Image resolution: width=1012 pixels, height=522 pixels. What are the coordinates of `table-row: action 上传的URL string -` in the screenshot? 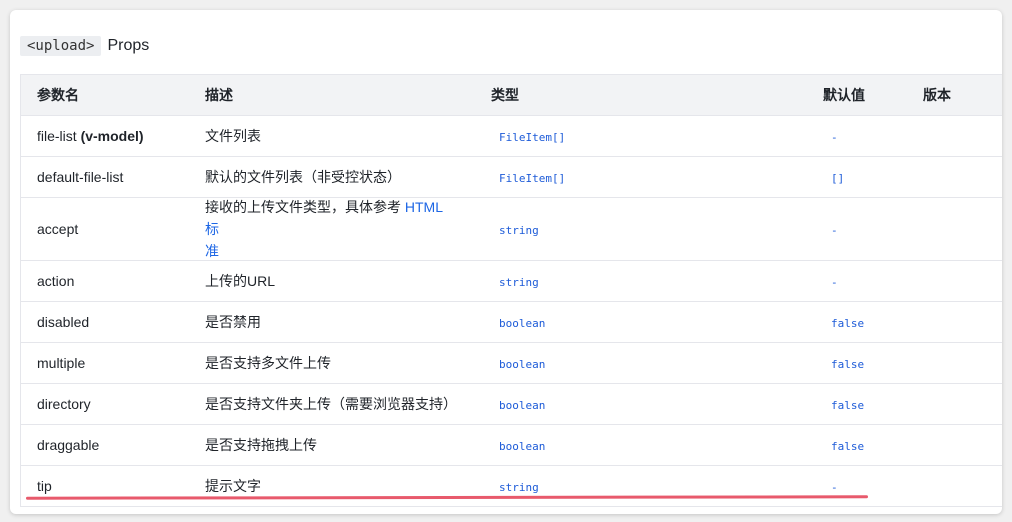 It's located at (511, 281).